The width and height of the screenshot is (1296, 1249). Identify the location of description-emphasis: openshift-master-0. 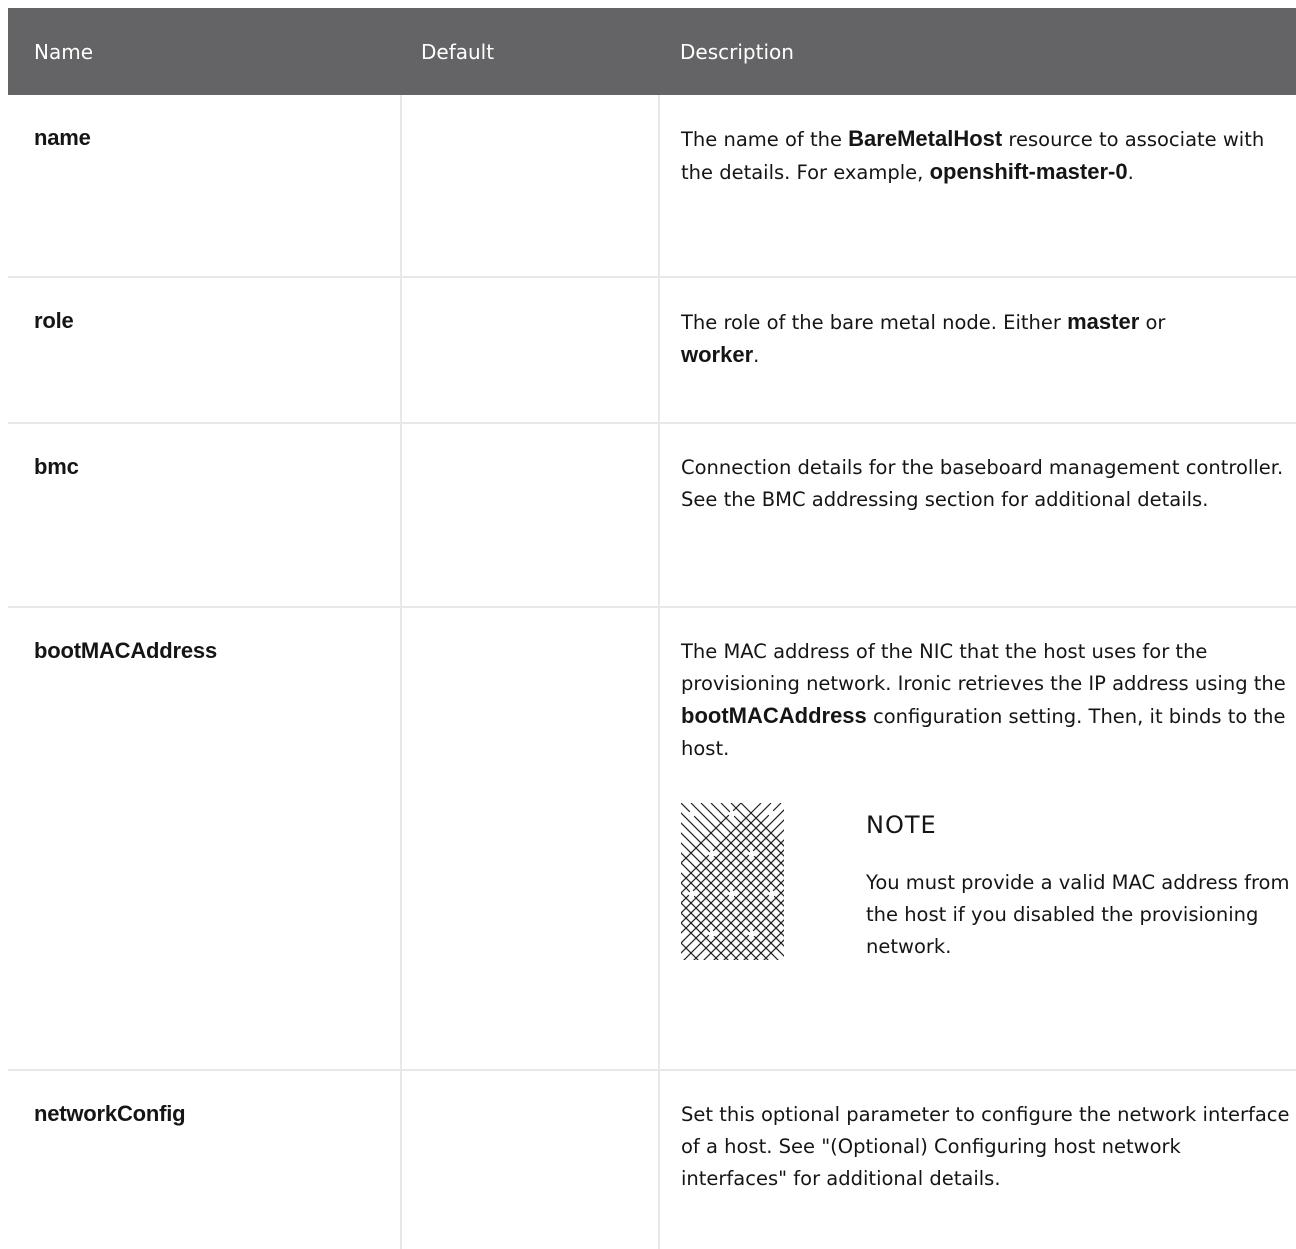
(1028, 171).